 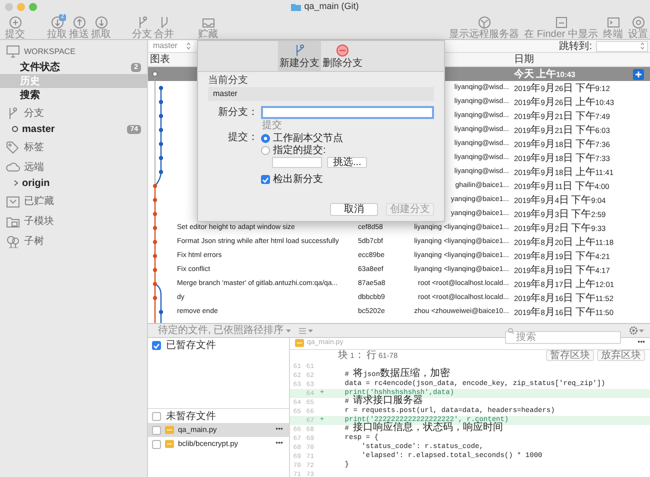 I want to click on plus-icon, so click(x=638, y=74).